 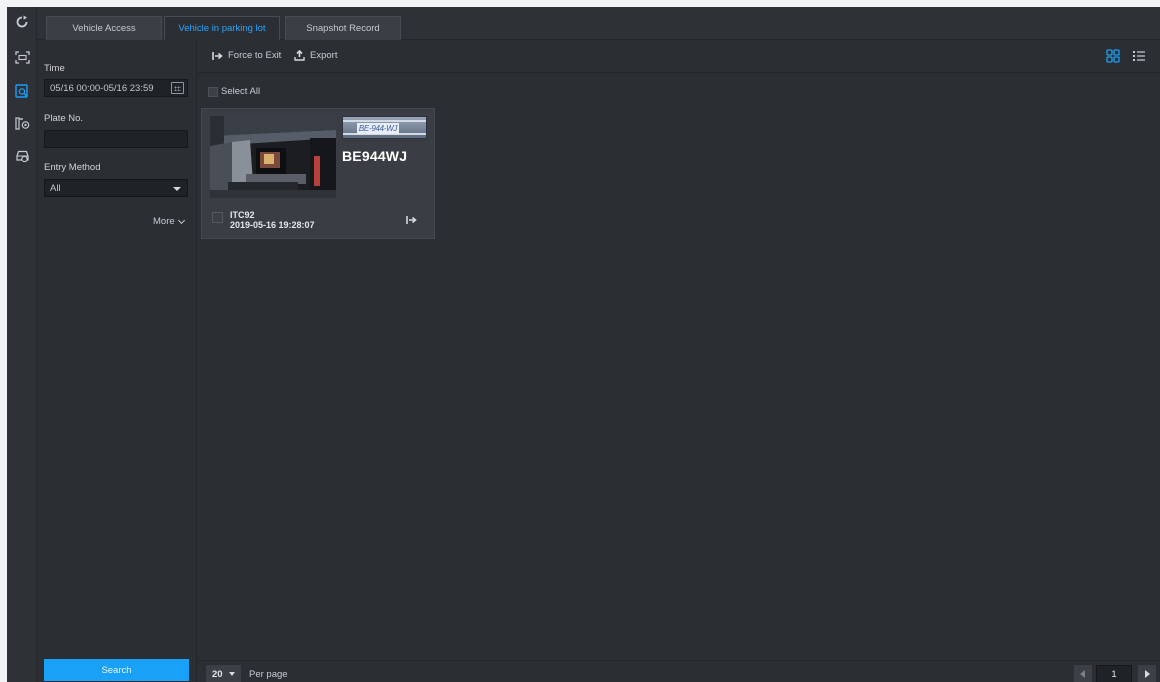 What do you see at coordinates (22, 344) in the screenshot?
I see `icon-rail` at bounding box center [22, 344].